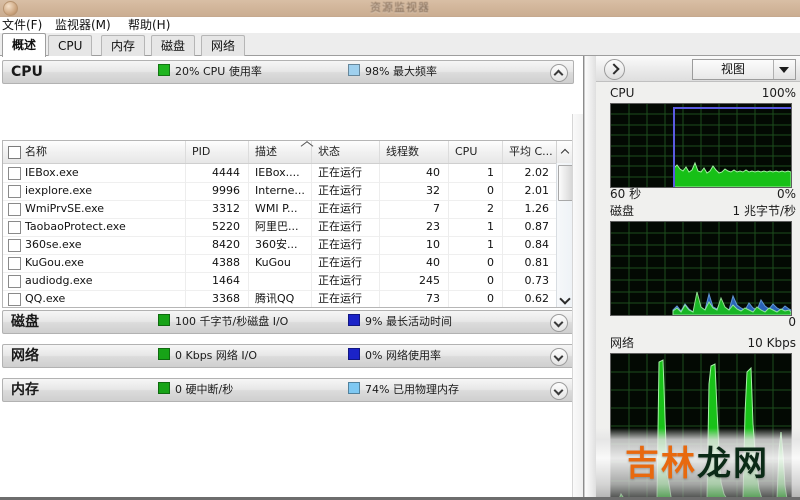 The width and height of the screenshot is (800, 500). I want to click on column-header-state: 状态, so click(345, 152).